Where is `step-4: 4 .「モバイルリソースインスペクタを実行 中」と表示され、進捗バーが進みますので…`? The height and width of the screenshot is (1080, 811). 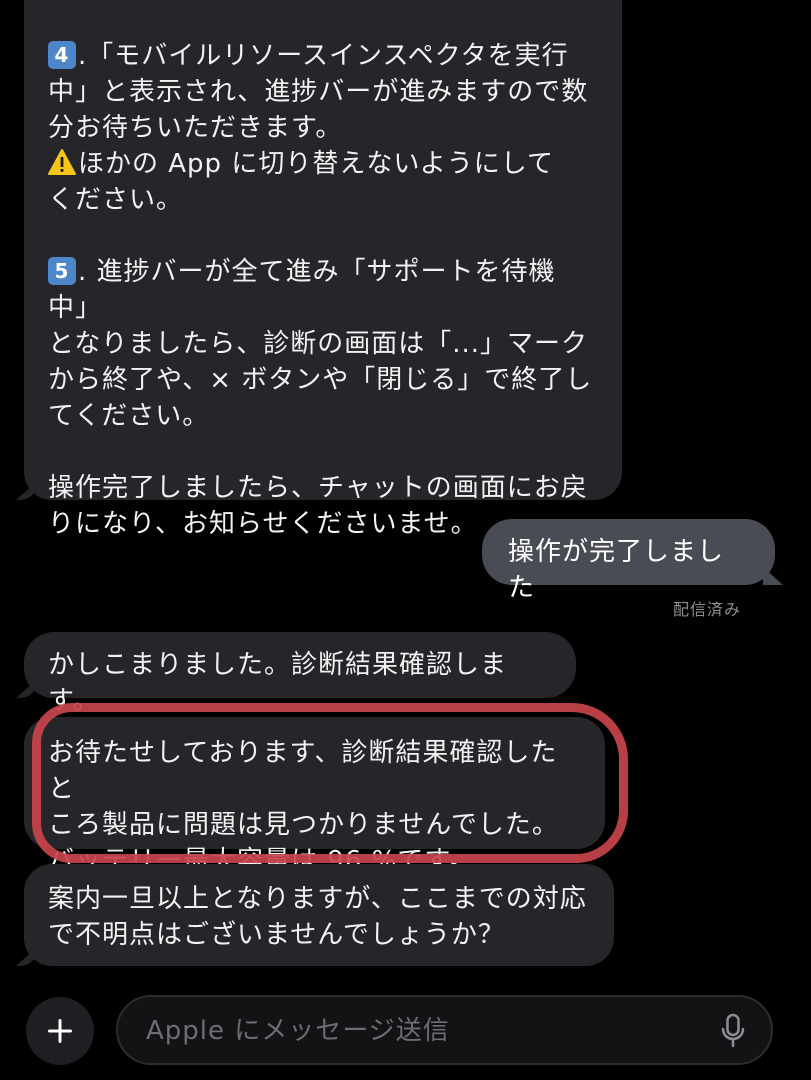 step-4: 4 .「モバイルリソースインスペクタを実行 中」と表示され、進捗バーが進みますので… is located at coordinates (323, 92).